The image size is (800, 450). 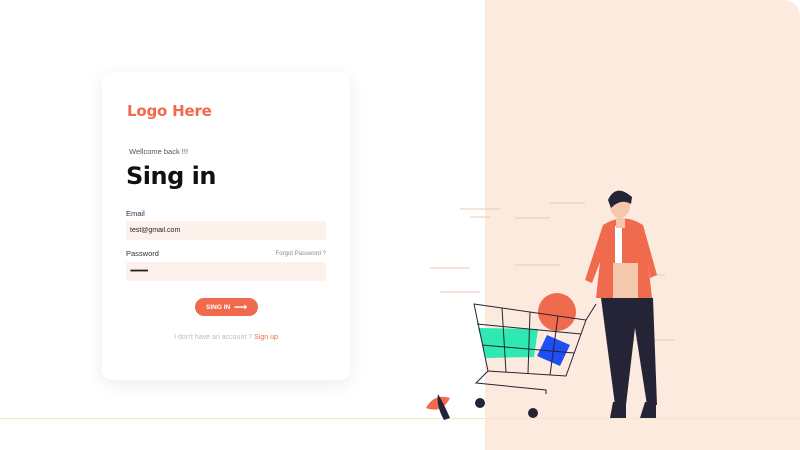 What do you see at coordinates (213, 337) in the screenshot?
I see `no-account-text: I don't have an account ?` at bounding box center [213, 337].